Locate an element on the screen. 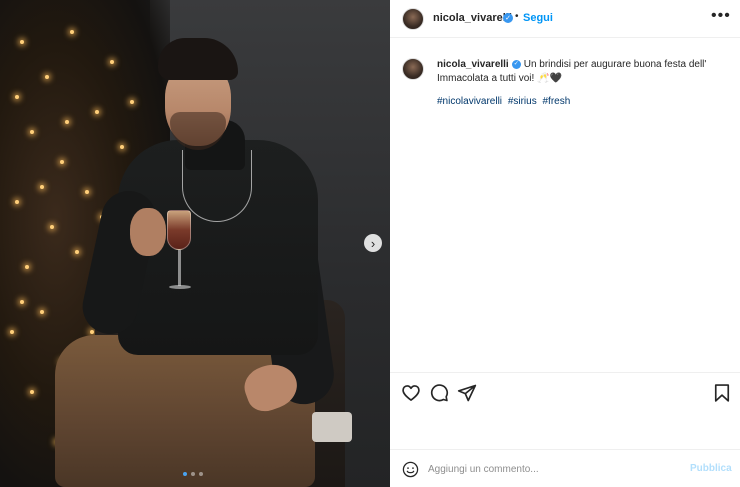  save-button is located at coordinates (722, 393).